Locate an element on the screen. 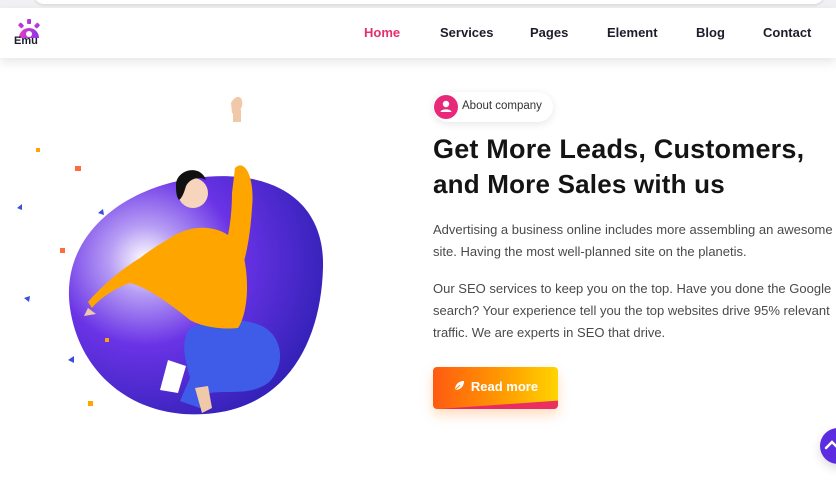  scroll-to-top-button is located at coordinates (828, 446).